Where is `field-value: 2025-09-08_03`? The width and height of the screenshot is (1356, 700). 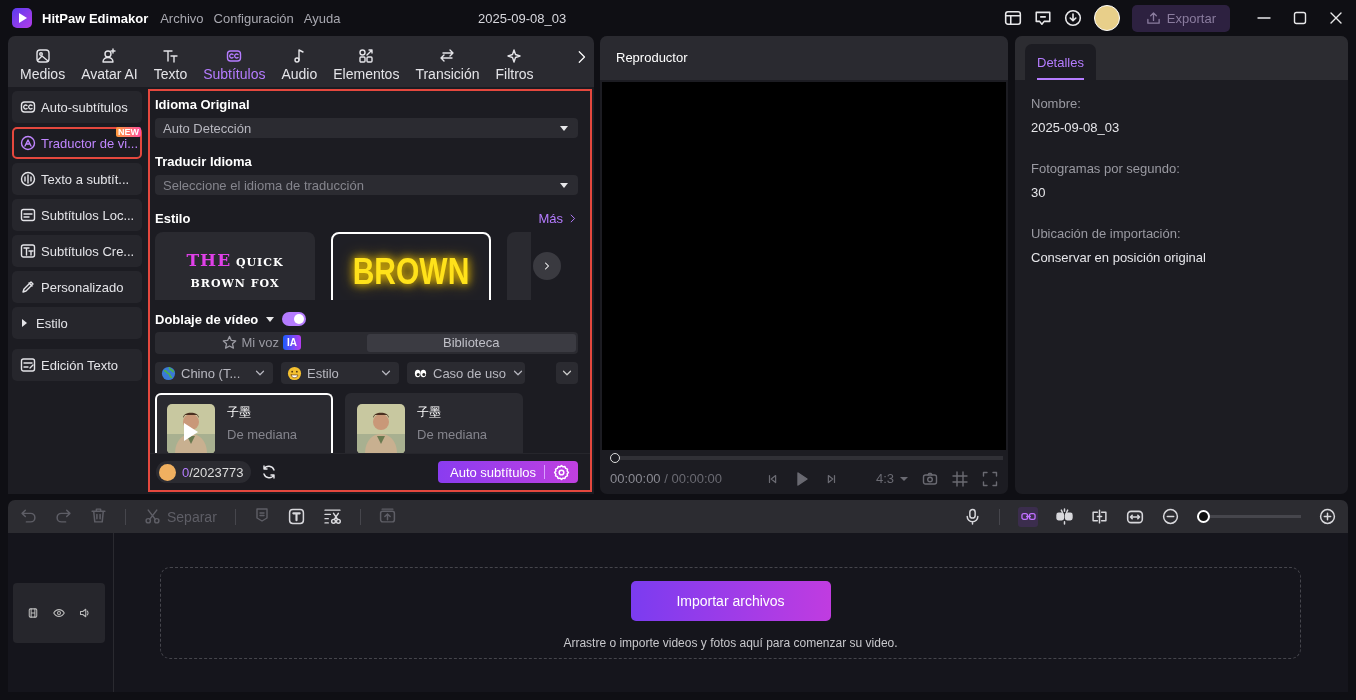 field-value: 2025-09-08_03 is located at coordinates (1076, 127).